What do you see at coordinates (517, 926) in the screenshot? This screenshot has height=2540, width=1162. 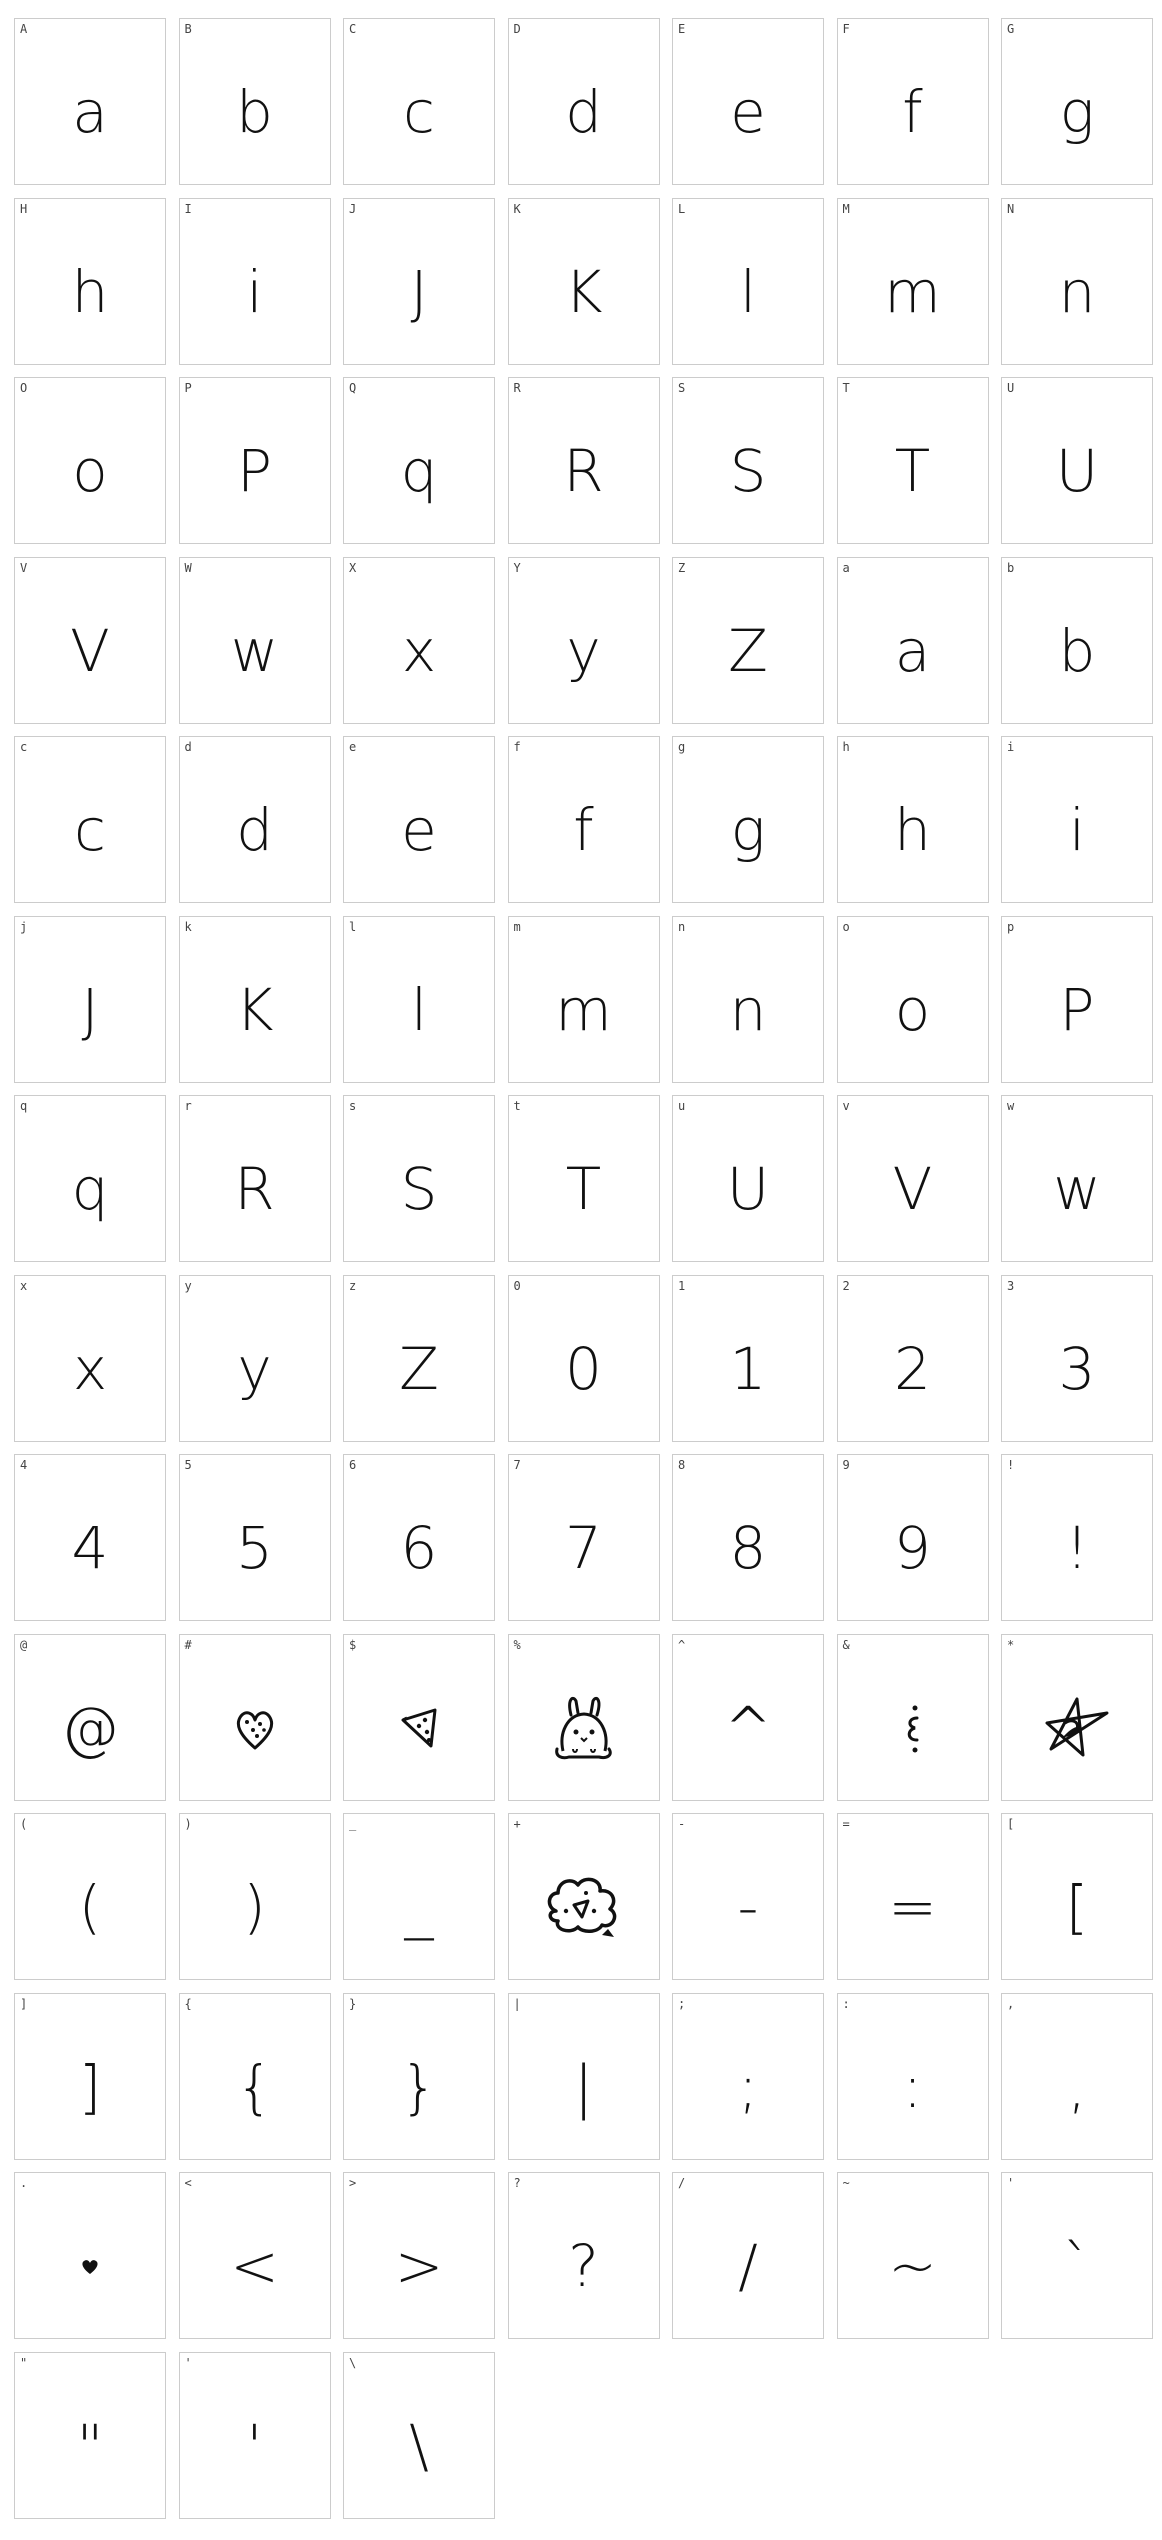 I see `glyph-label: m` at bounding box center [517, 926].